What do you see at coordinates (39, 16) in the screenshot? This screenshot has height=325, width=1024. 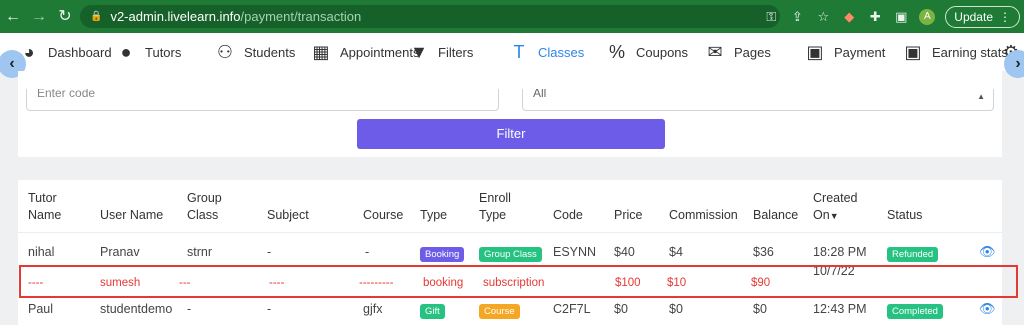 I see `forward-icon: →` at bounding box center [39, 16].